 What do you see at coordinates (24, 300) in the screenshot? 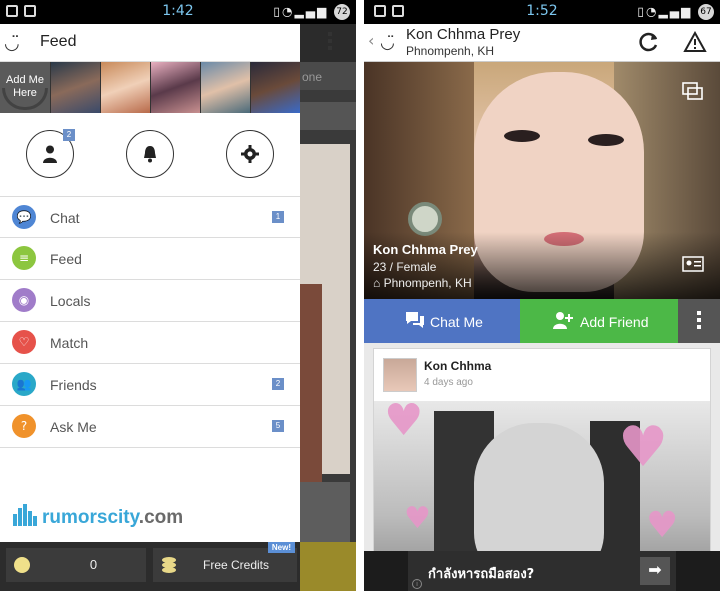
I see `location-pin-icon: ◉` at bounding box center [24, 300].